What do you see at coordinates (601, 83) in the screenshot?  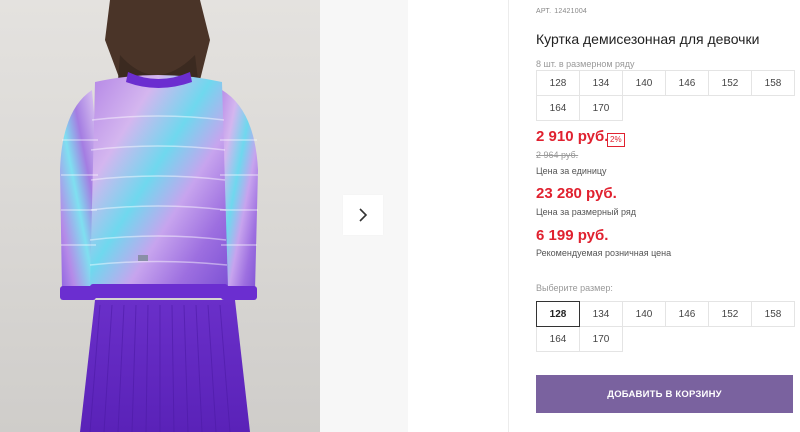 I see `pack-size-cell: 134` at bounding box center [601, 83].